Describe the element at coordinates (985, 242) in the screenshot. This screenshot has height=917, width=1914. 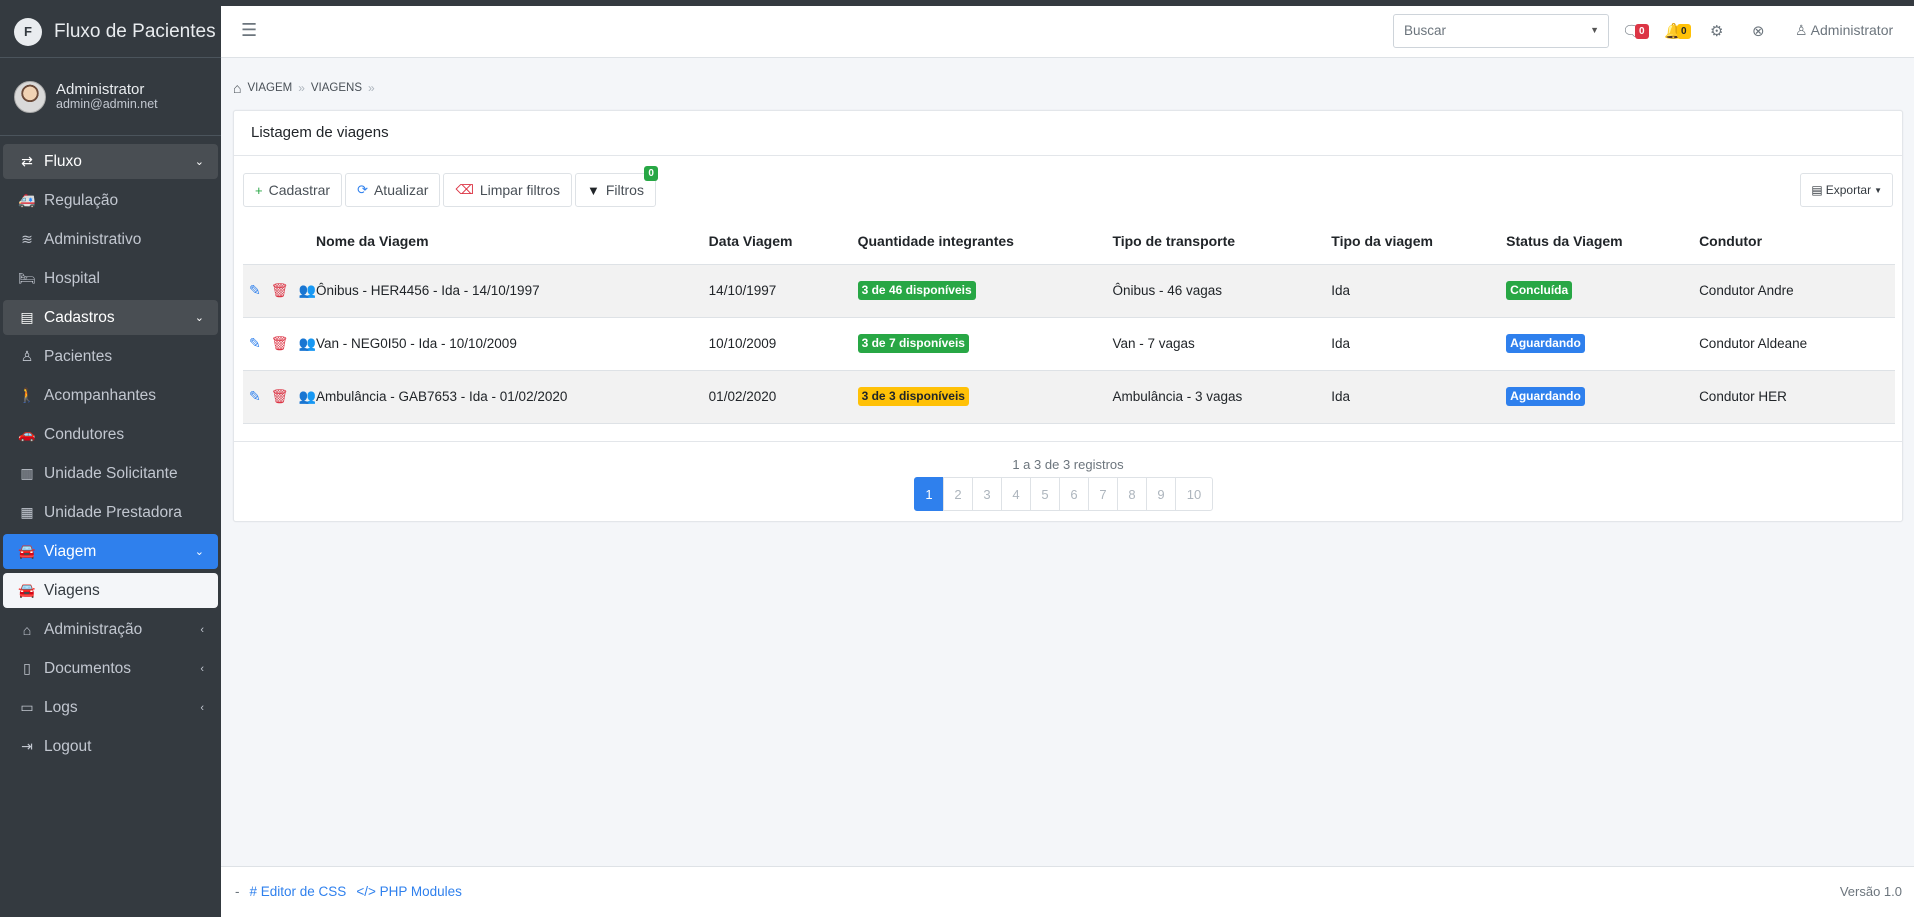
I see `col-header: Quantidade integrantes` at that location.